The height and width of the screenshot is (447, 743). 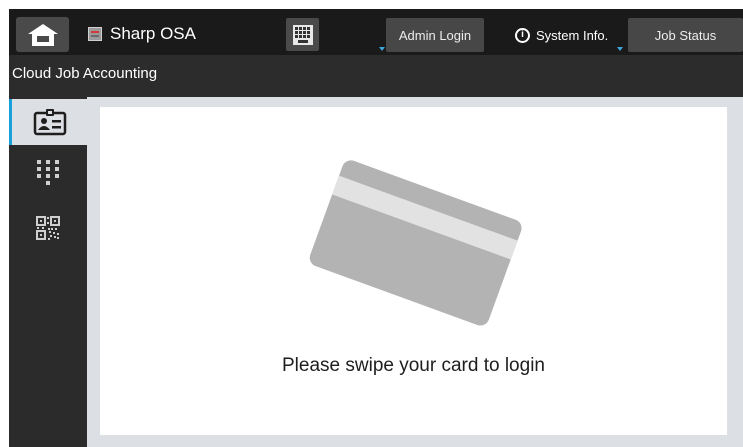 I want to click on login-method-sidebar, so click(x=48, y=272).